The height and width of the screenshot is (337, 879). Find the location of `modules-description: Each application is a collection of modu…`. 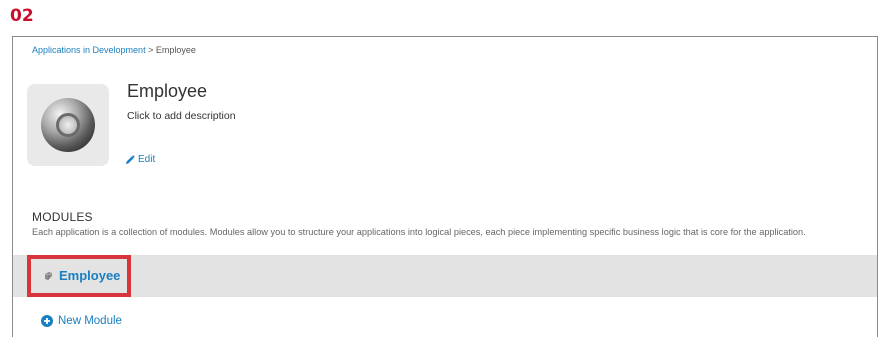

modules-description: Each application is a collection of modu… is located at coordinates (419, 232).